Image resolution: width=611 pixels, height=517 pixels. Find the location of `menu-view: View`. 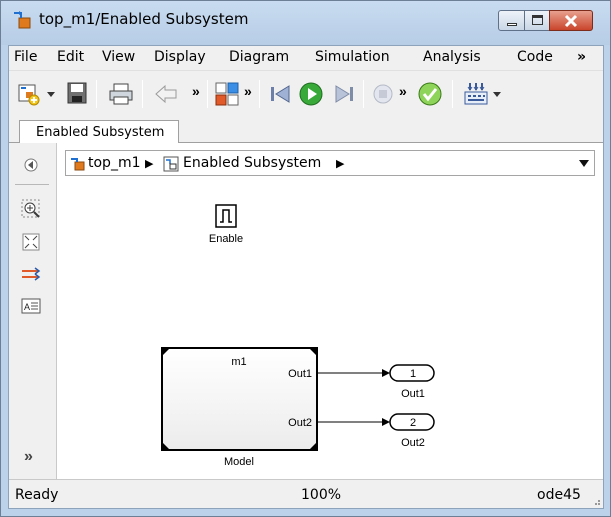

menu-view: View is located at coordinates (118, 57).